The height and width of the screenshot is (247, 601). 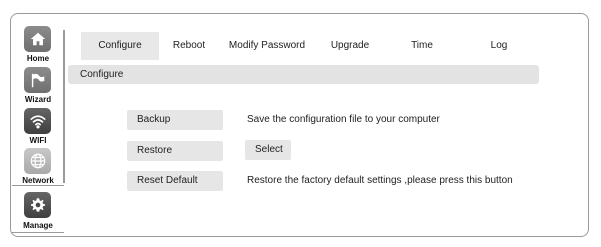 What do you see at coordinates (38, 140) in the screenshot?
I see `sidebar-item-label: WIFI` at bounding box center [38, 140].